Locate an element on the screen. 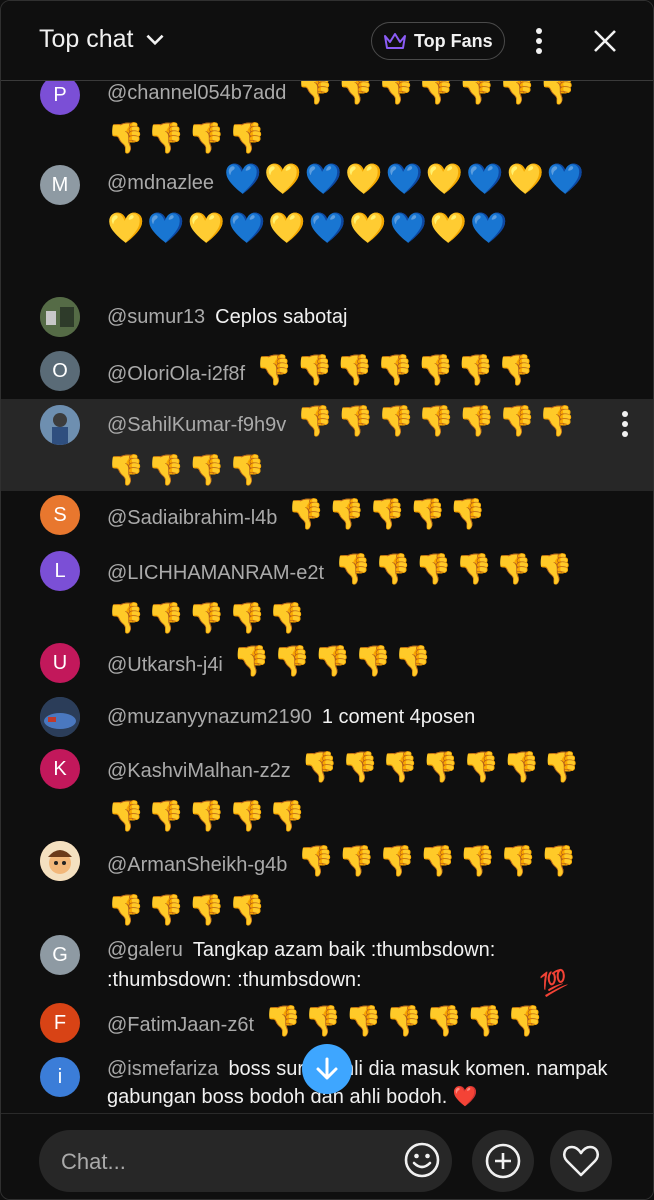  avatar: M is located at coordinates (60, 185).